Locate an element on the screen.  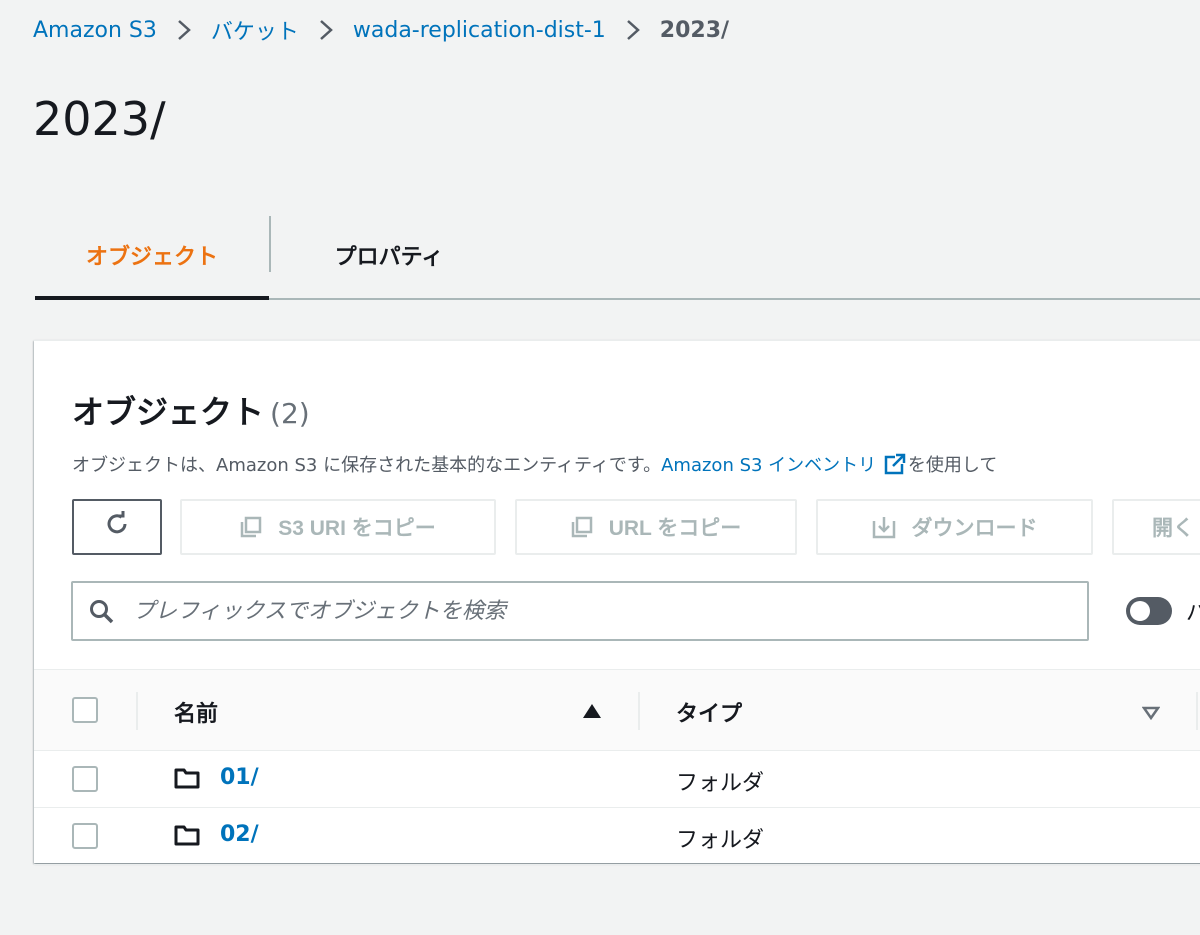
download-label: ダウンロード is located at coordinates (974, 528).